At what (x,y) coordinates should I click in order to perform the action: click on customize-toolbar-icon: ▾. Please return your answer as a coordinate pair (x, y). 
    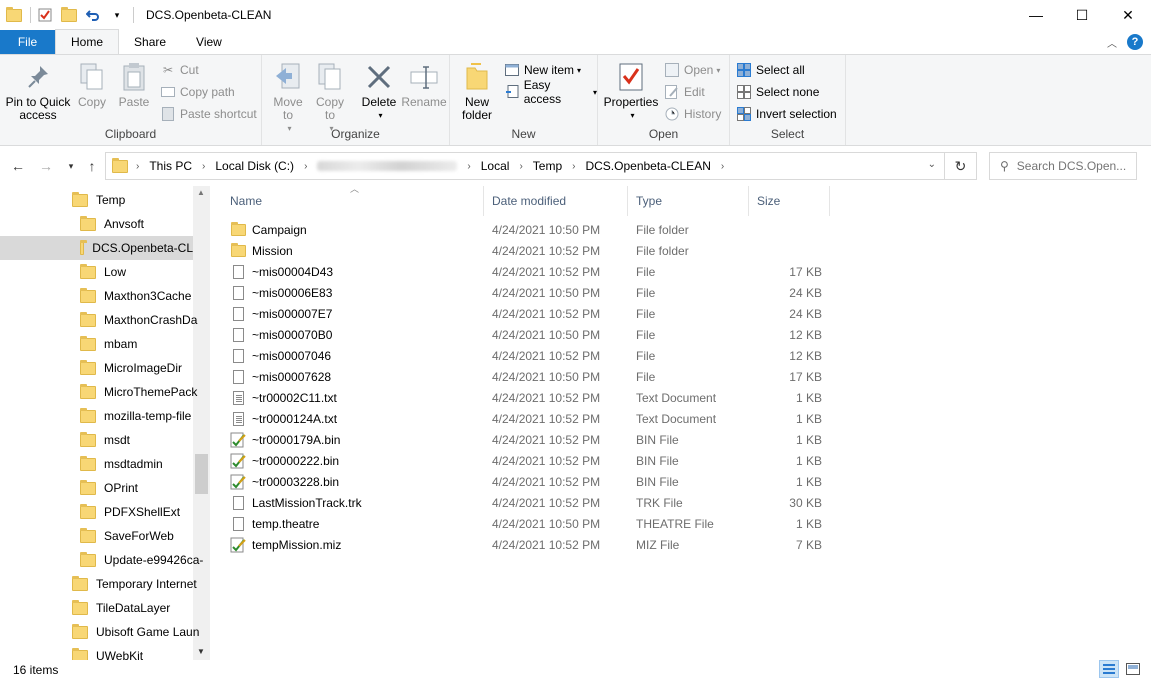
    Looking at the image, I should click on (117, 15).